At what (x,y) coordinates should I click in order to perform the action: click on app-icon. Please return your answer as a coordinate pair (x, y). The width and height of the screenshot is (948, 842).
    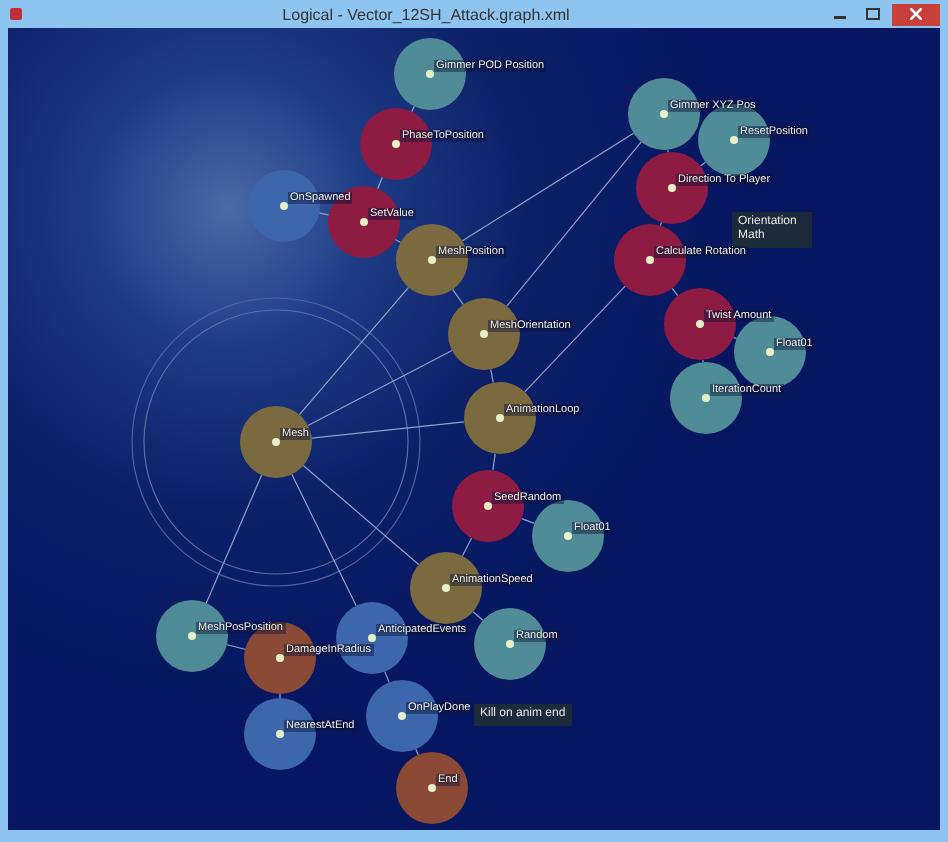
    Looking at the image, I should click on (16, 14).